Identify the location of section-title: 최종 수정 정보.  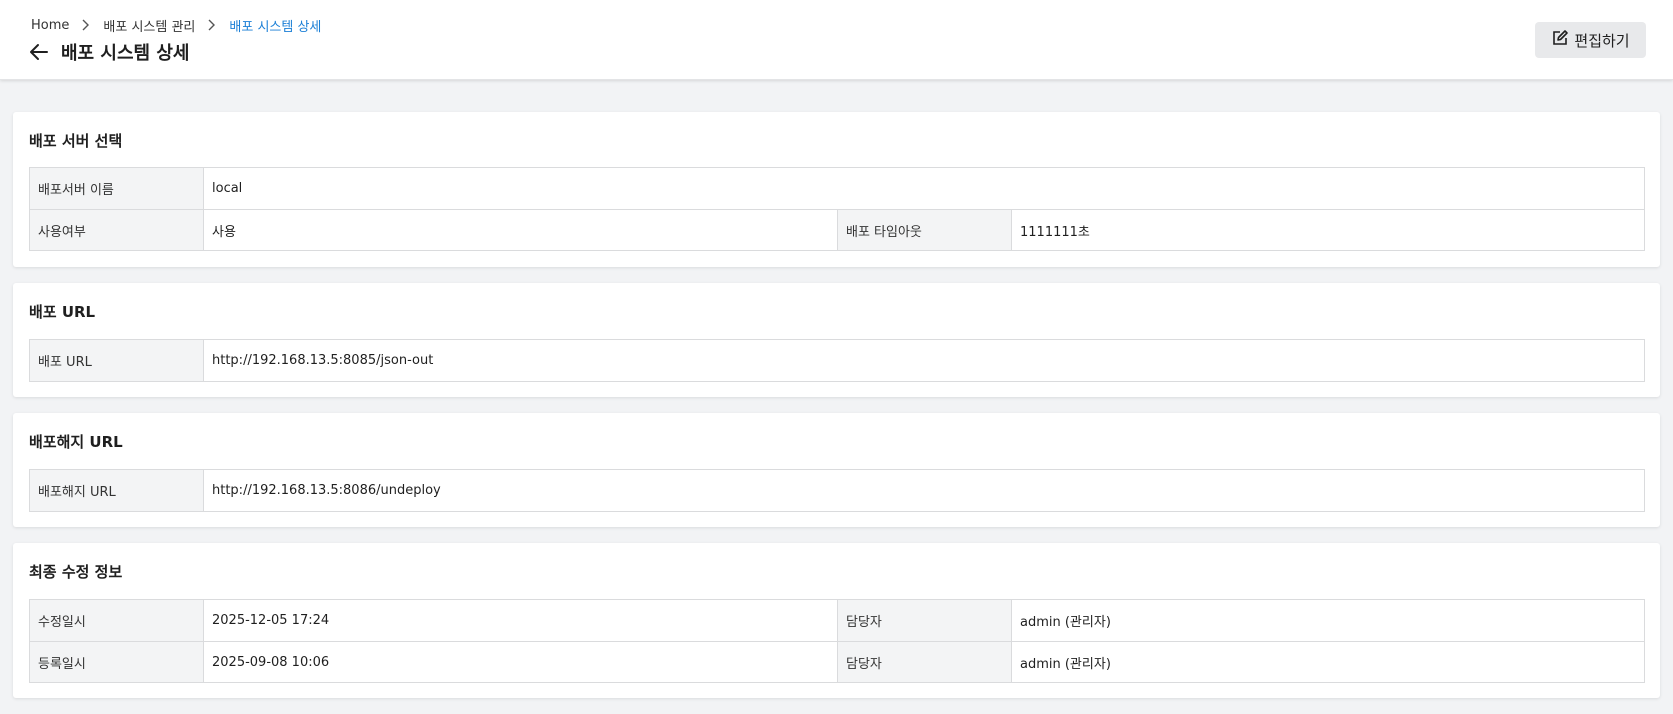
(76, 572).